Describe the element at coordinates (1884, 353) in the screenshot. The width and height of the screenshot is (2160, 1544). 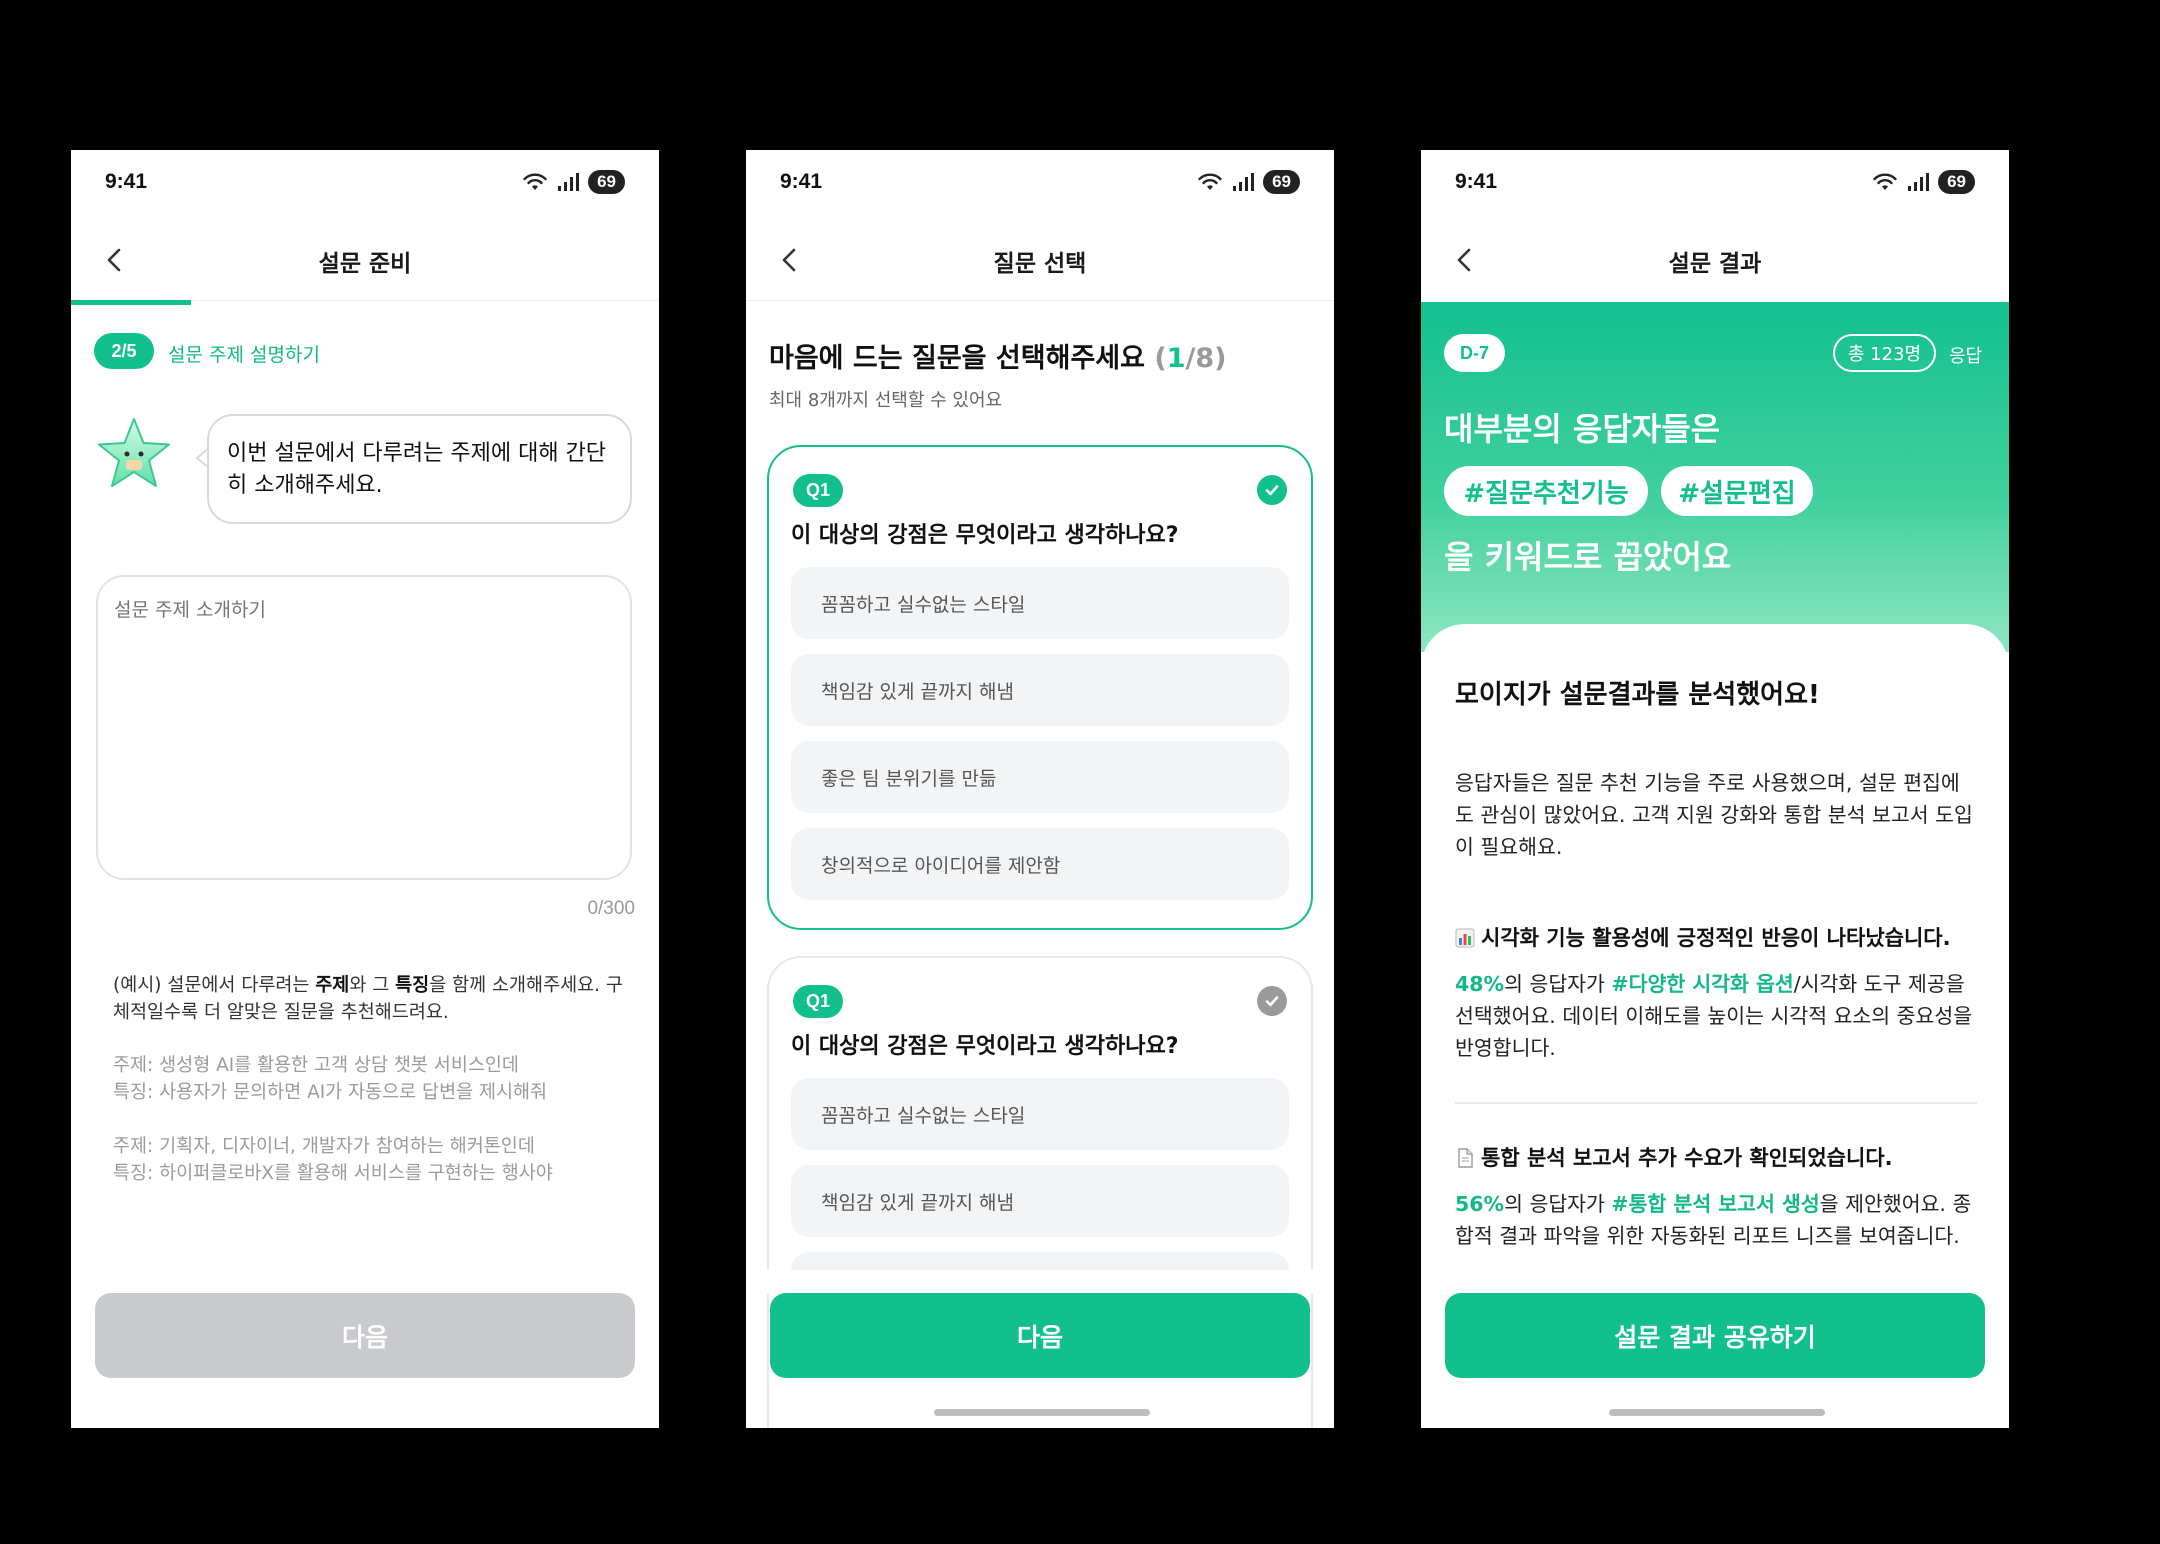
I see `total-respondents-badge: 총 123명` at that location.